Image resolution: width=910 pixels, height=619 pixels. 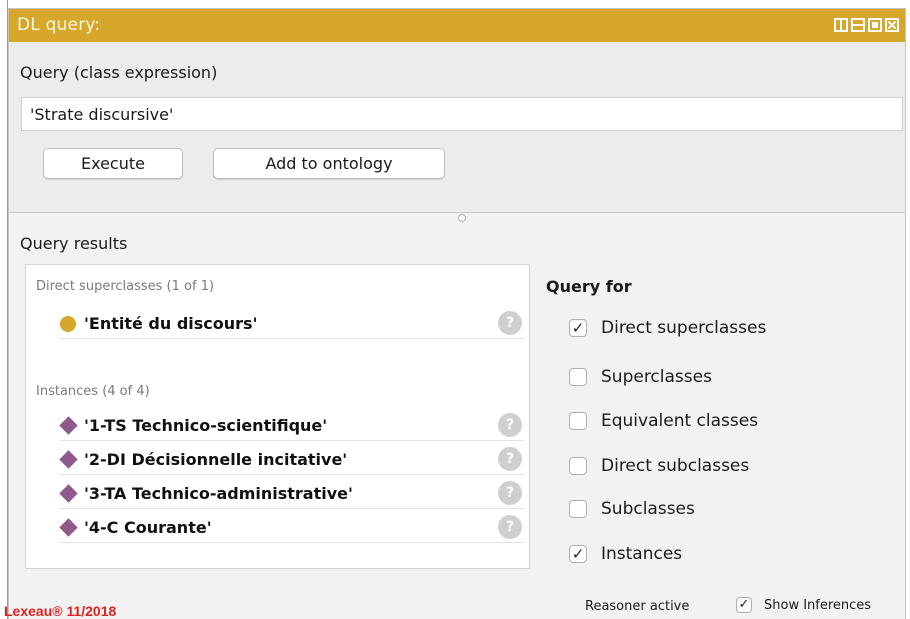 What do you see at coordinates (4, 309) in the screenshot?
I see `left-edge-strip` at bounding box center [4, 309].